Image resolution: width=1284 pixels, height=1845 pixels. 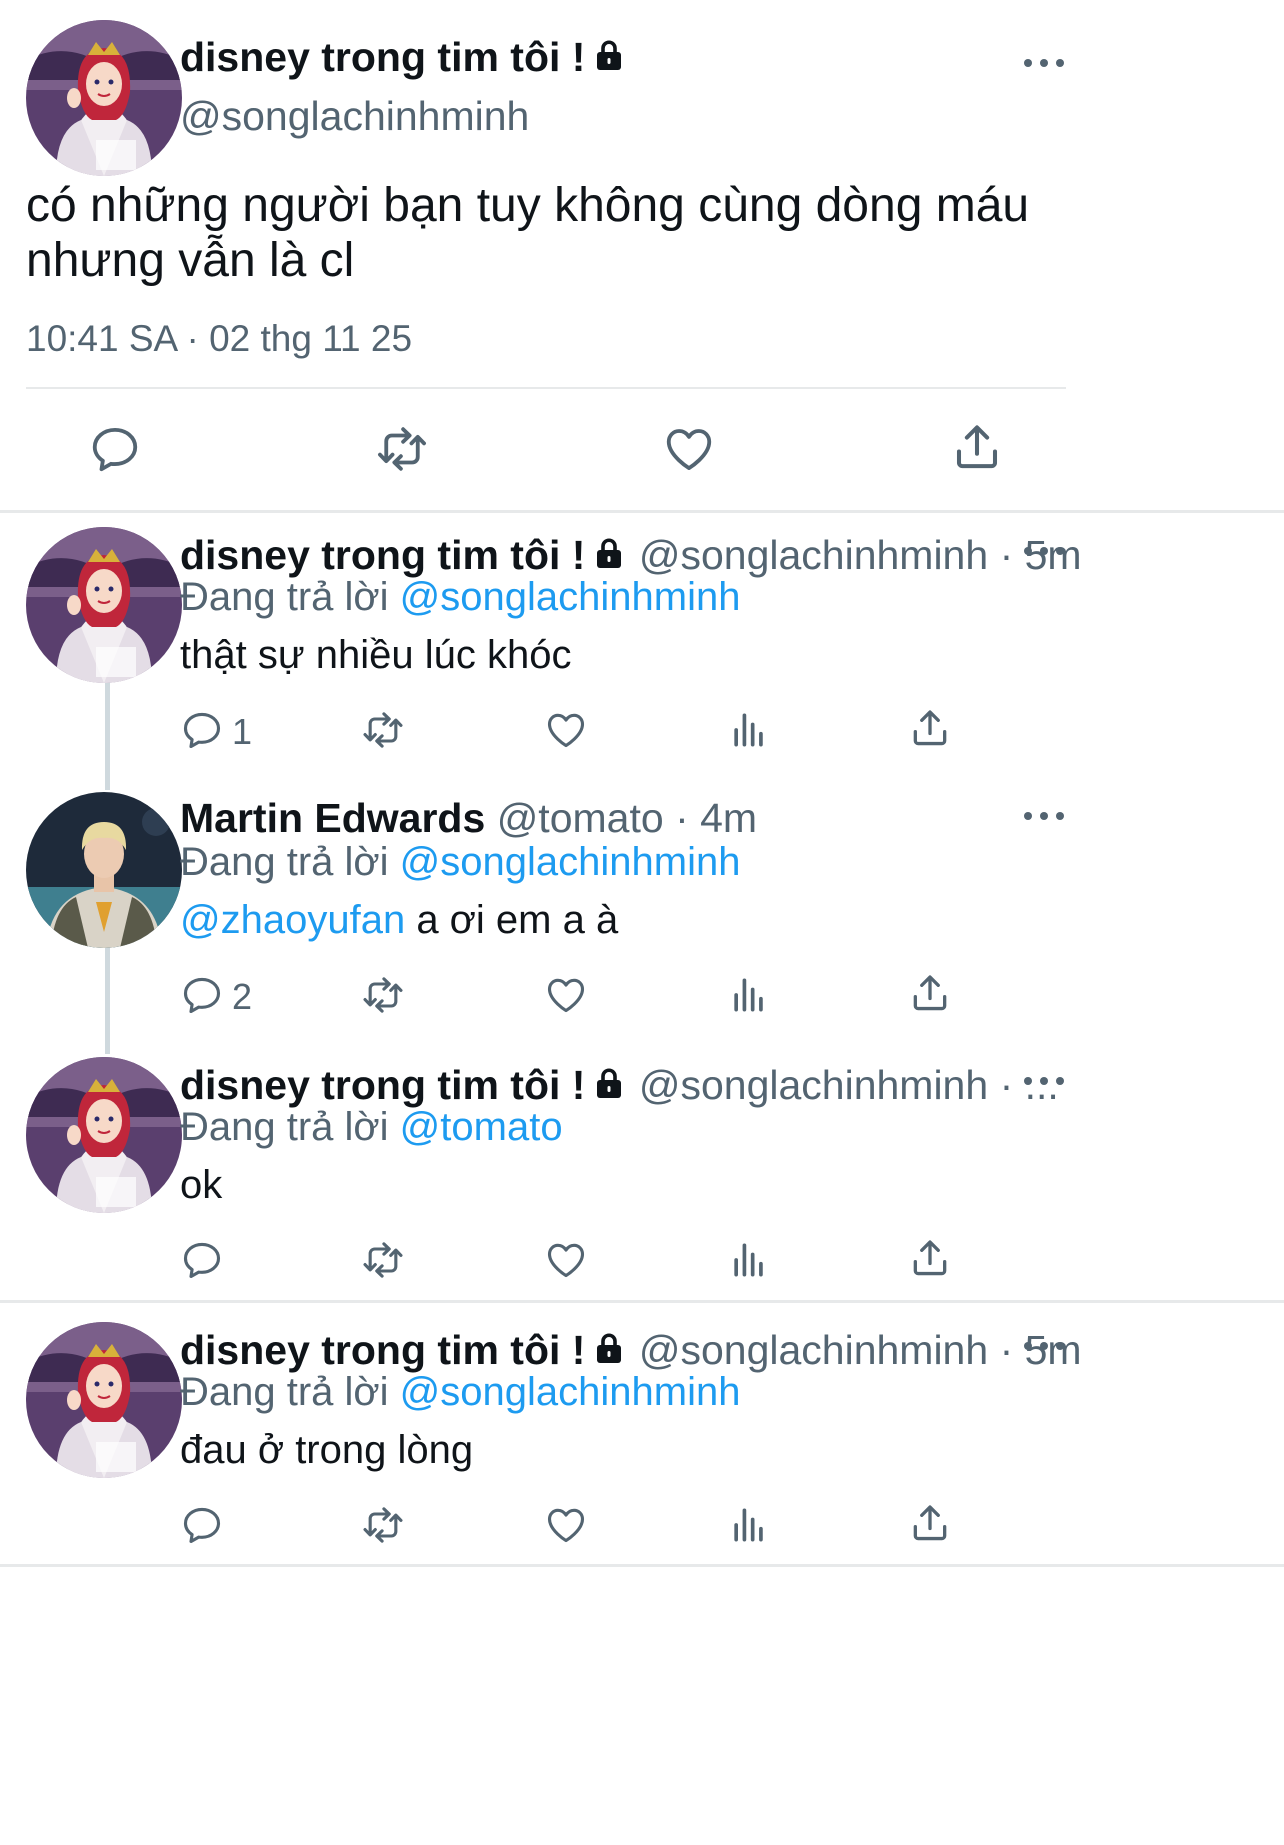 What do you see at coordinates (716, 818) in the screenshot?
I see `time: · 4m` at bounding box center [716, 818].